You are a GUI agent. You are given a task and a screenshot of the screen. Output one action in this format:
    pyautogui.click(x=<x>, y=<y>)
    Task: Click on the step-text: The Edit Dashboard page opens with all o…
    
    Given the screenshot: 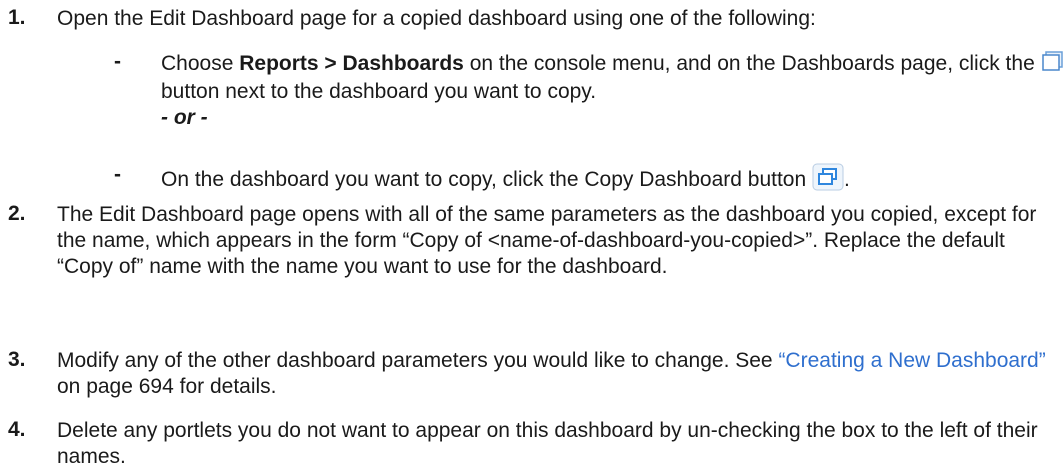 What is the action you would take?
    pyautogui.click(x=547, y=240)
    